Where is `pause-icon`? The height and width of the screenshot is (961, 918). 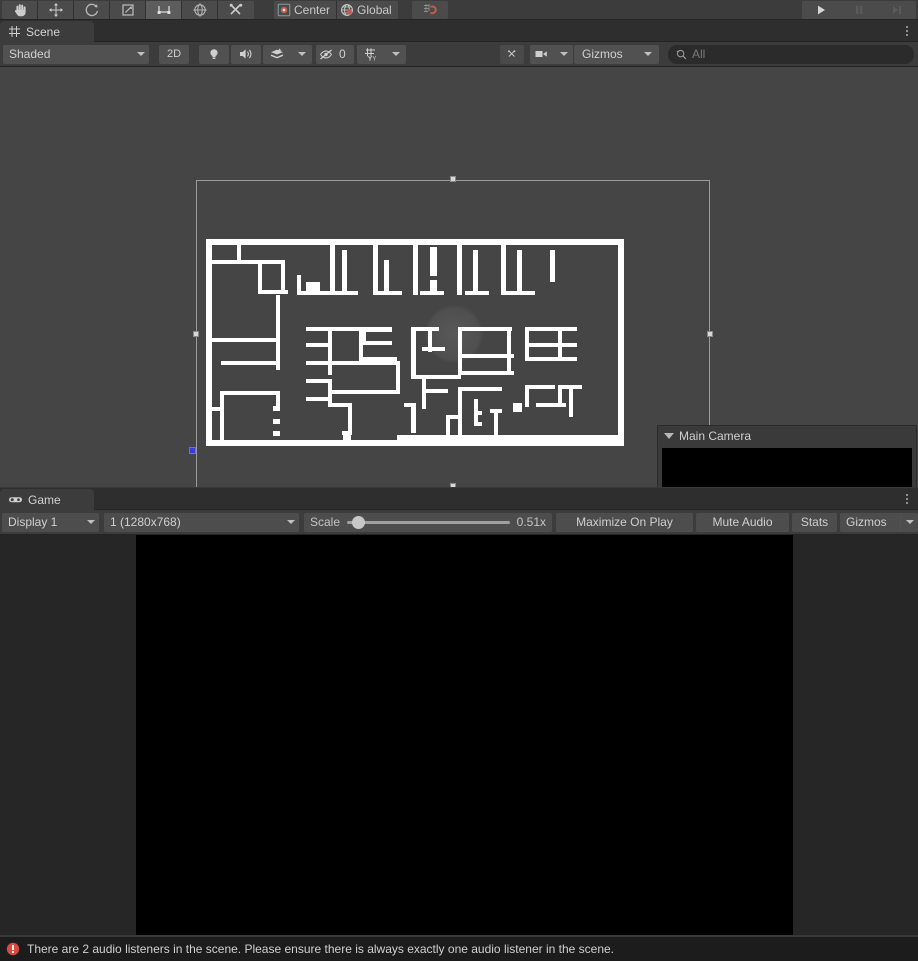 pause-icon is located at coordinates (859, 10).